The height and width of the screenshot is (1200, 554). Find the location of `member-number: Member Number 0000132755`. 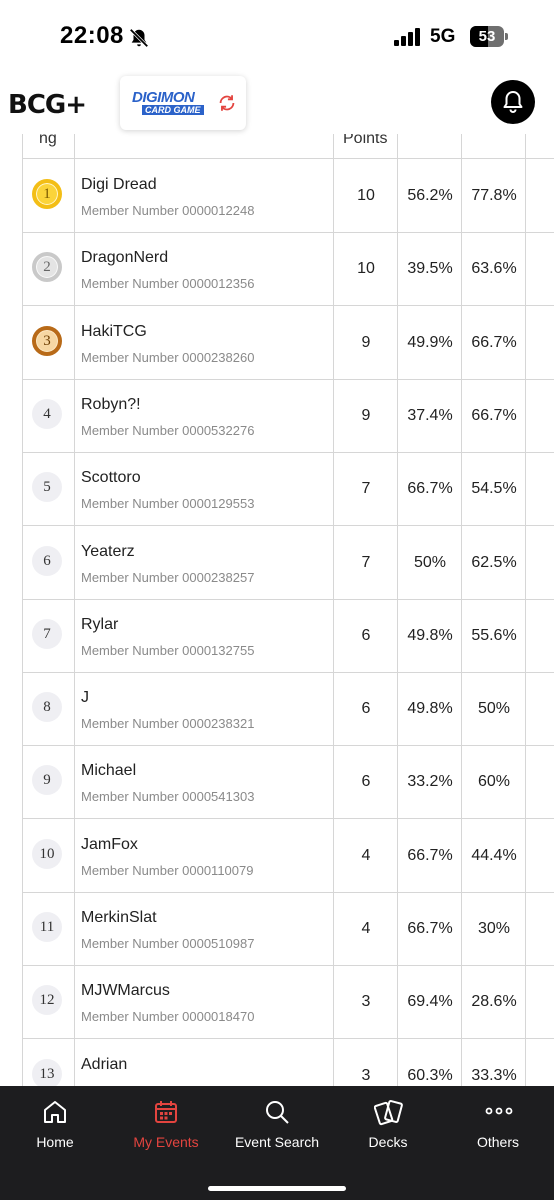

member-number: Member Number 0000132755 is located at coordinates (168, 650).